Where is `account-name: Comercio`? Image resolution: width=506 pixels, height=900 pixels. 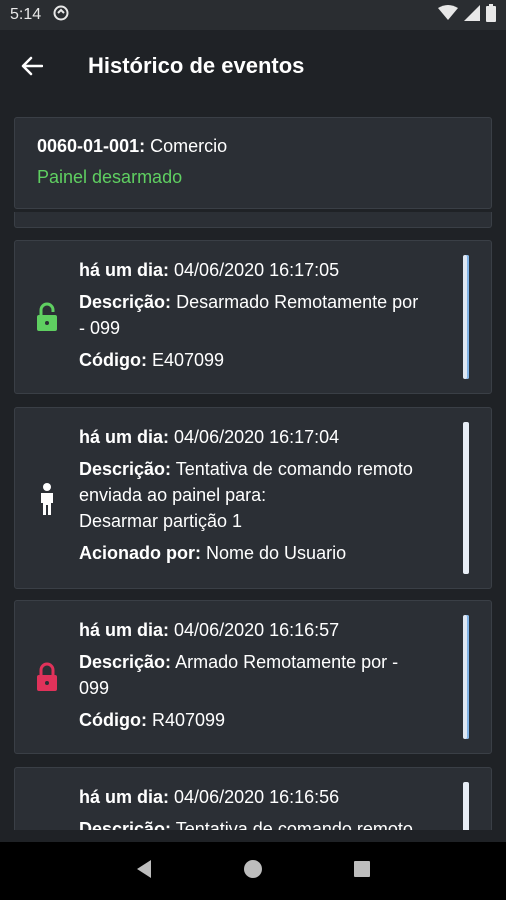 account-name: Comercio is located at coordinates (189, 146).